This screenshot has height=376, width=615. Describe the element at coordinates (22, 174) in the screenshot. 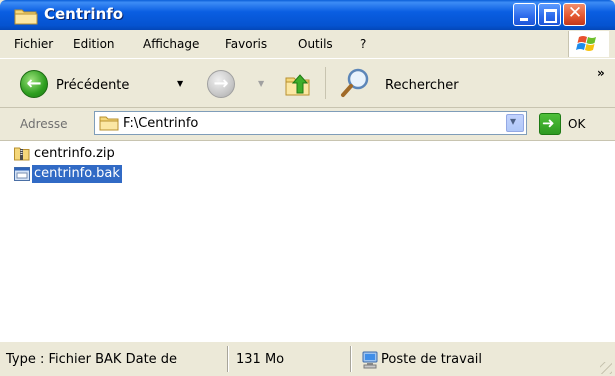

I see `bak-file-icon` at that location.